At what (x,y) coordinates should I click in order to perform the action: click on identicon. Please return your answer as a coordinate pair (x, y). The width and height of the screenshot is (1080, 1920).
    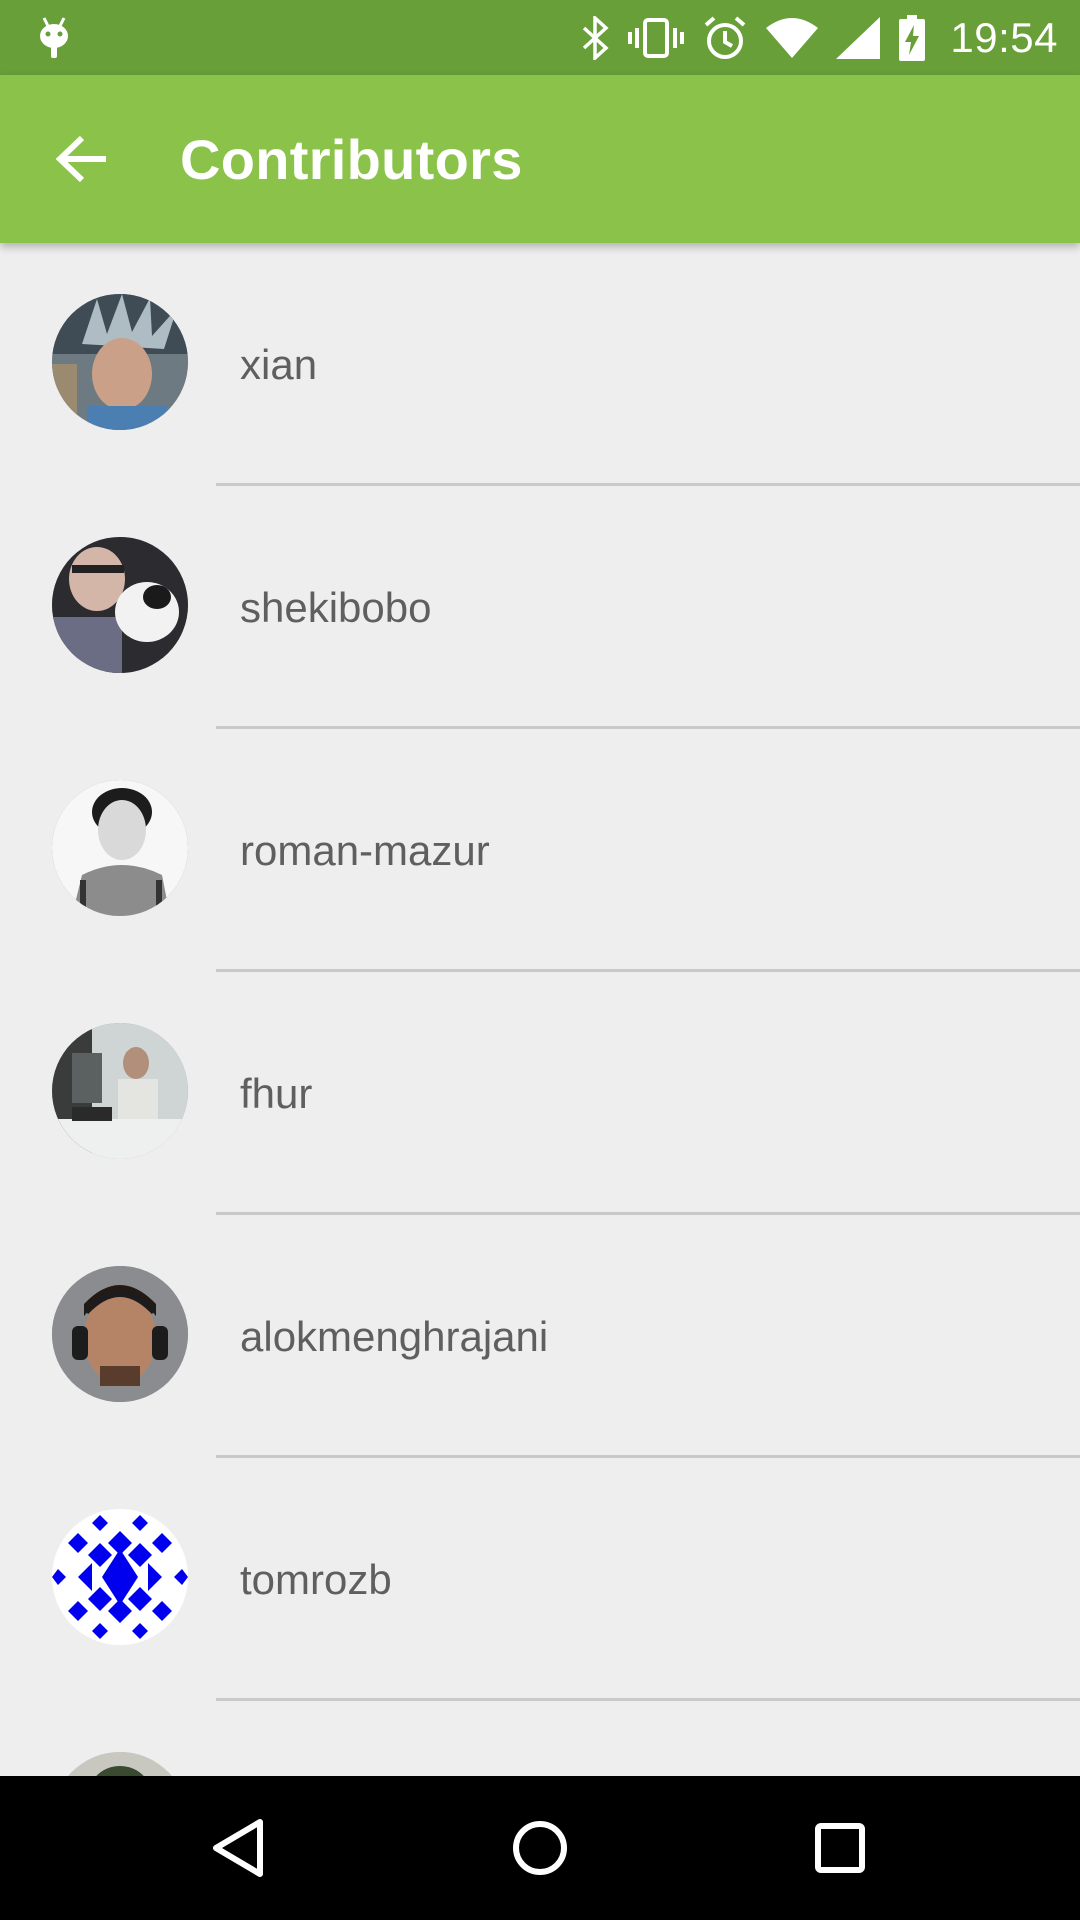
    Looking at the image, I should click on (120, 1577).